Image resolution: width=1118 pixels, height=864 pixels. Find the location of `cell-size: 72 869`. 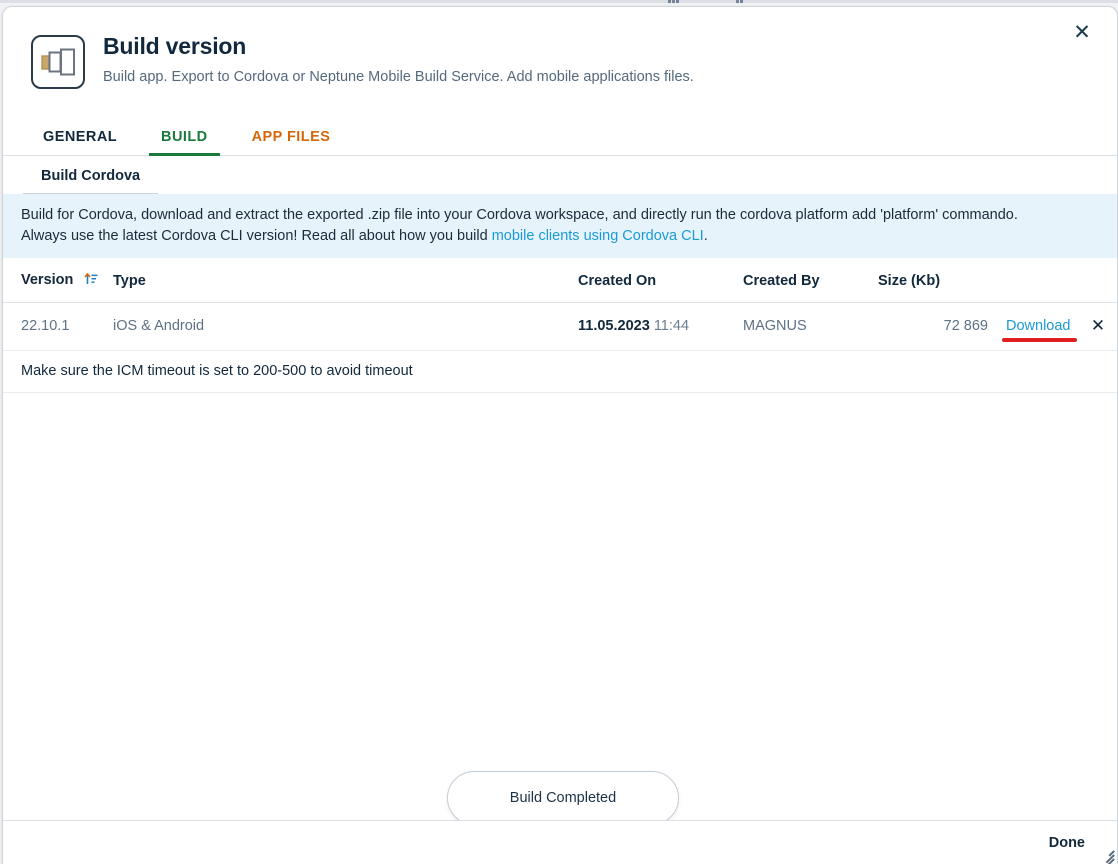

cell-size: 72 869 is located at coordinates (933, 327).